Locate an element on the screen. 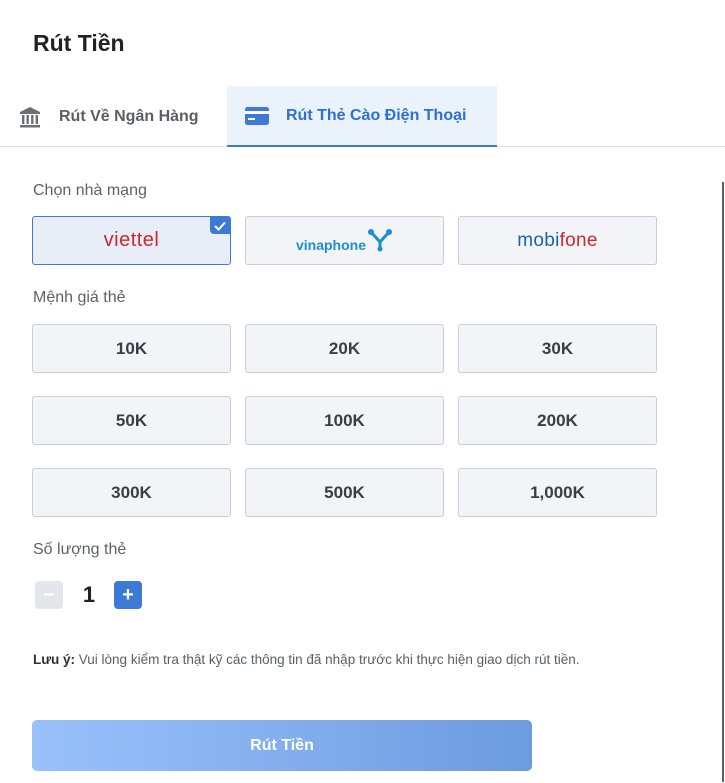  viettel-logo: viettel is located at coordinates (131, 240).